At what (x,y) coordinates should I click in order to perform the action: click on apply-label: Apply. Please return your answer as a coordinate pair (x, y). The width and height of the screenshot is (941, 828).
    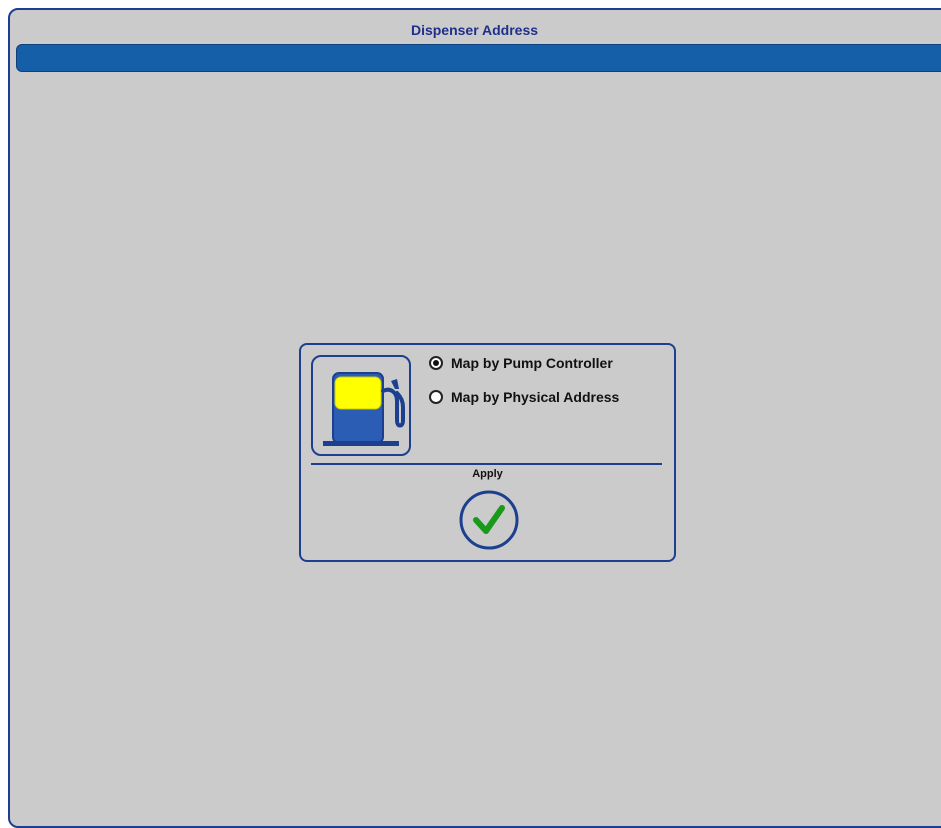
    Looking at the image, I should click on (487, 474).